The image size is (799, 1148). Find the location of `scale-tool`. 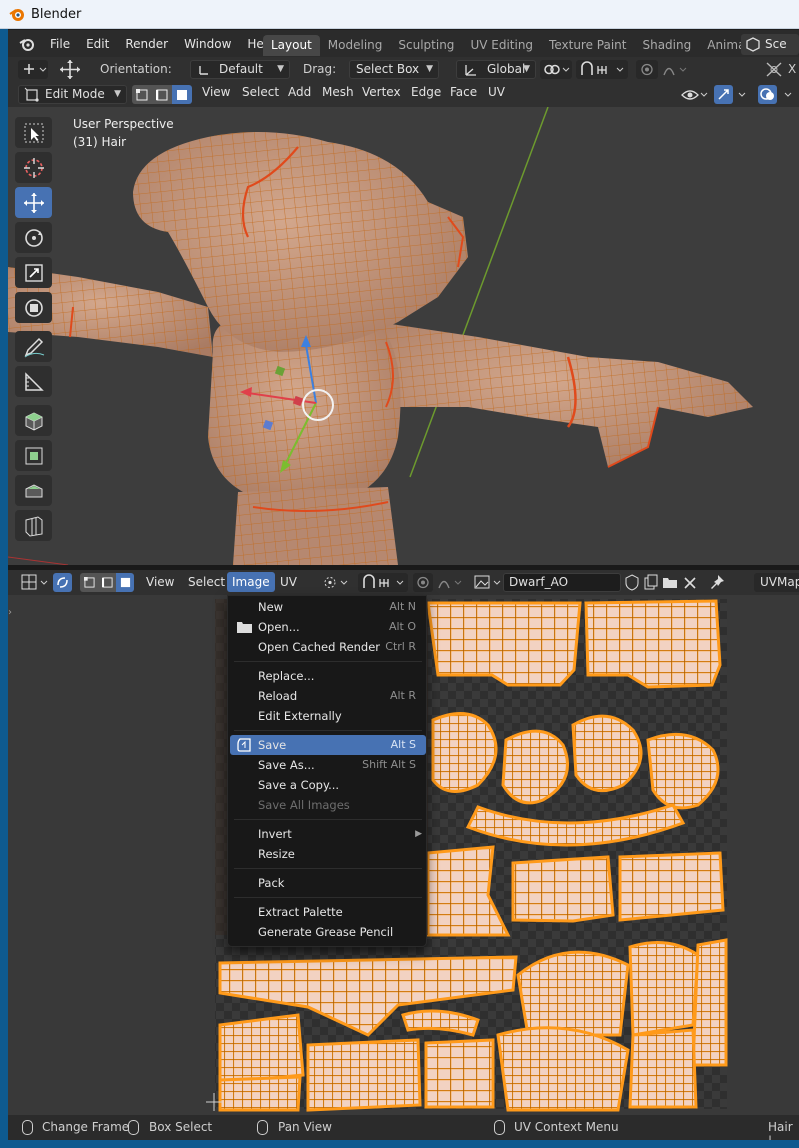

scale-tool is located at coordinates (33, 272).